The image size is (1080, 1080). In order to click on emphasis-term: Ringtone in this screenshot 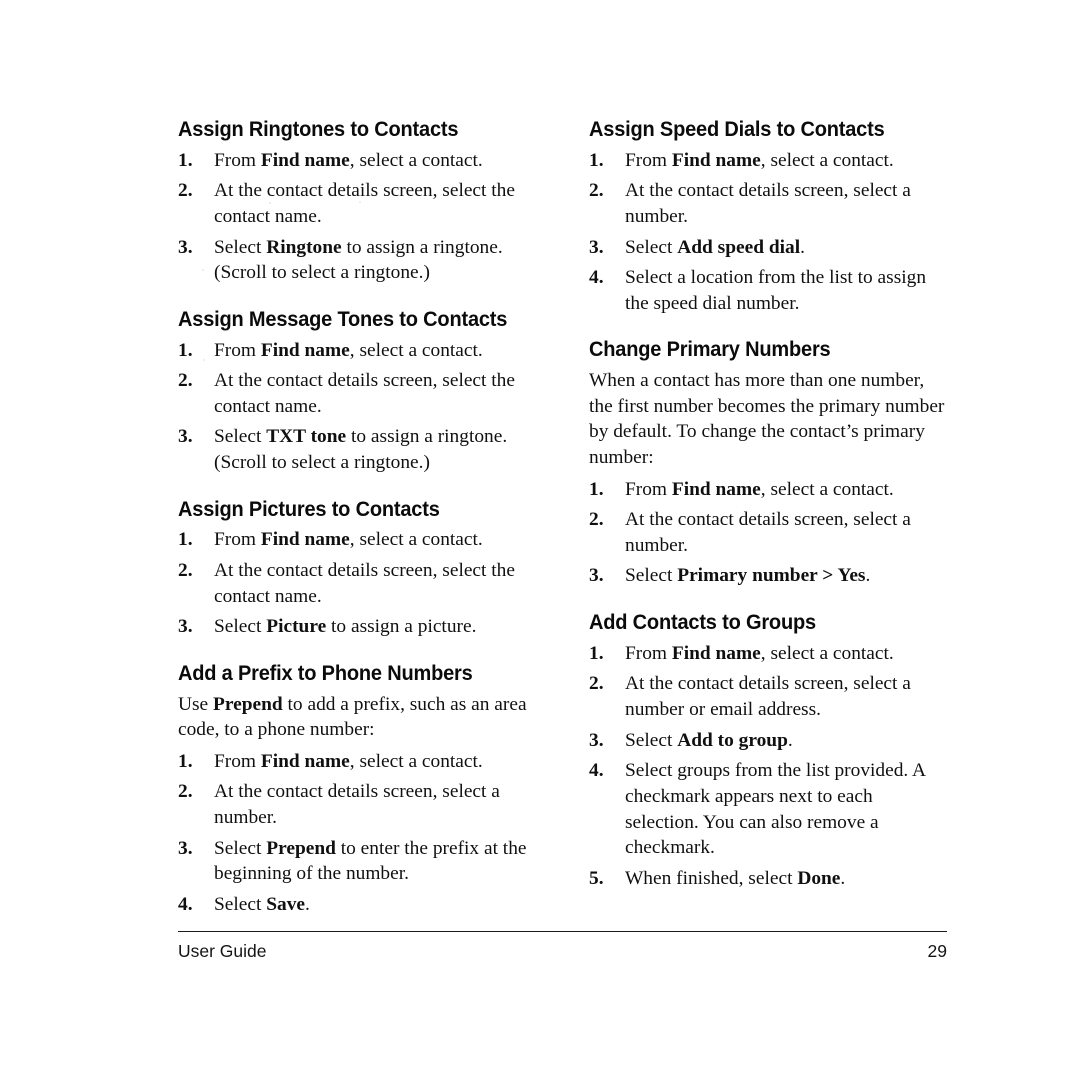, I will do `click(304, 247)`.